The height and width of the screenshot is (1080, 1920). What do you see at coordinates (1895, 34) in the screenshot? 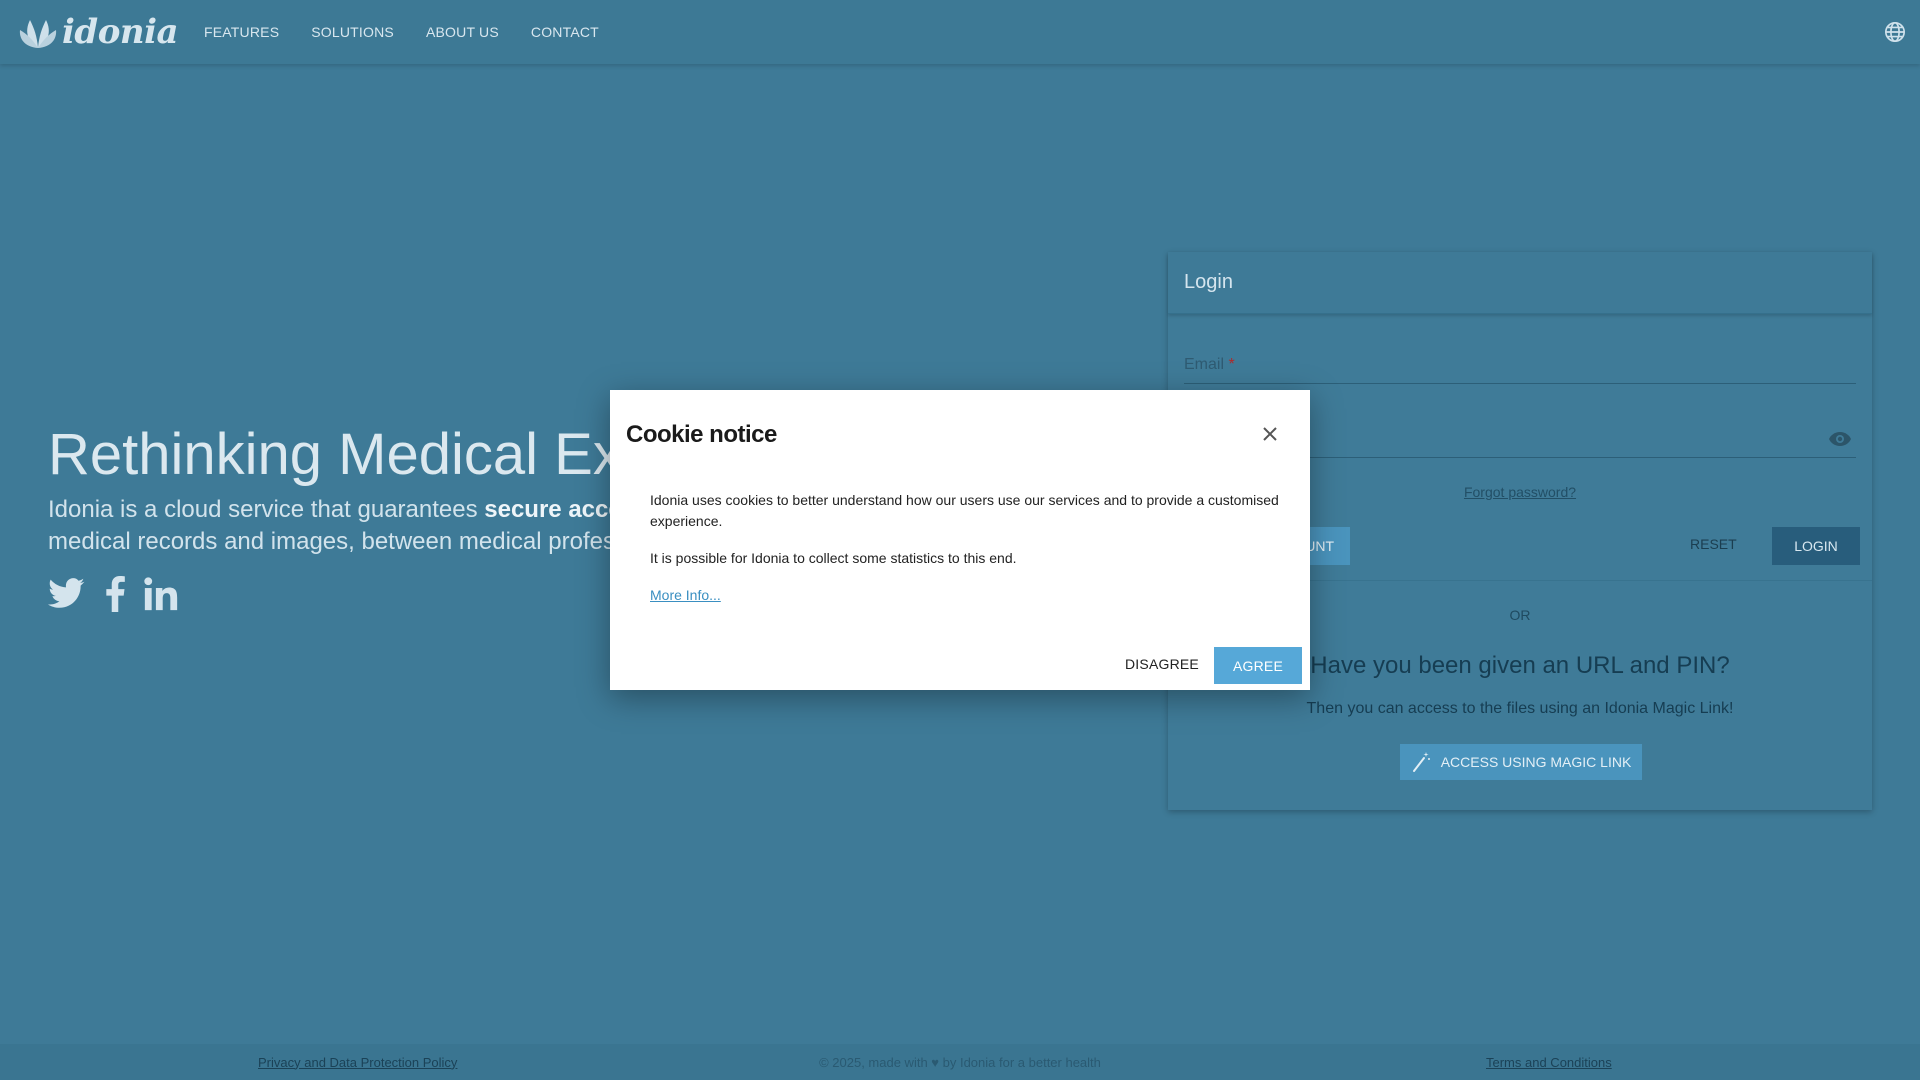
I see `globe-icon` at bounding box center [1895, 34].